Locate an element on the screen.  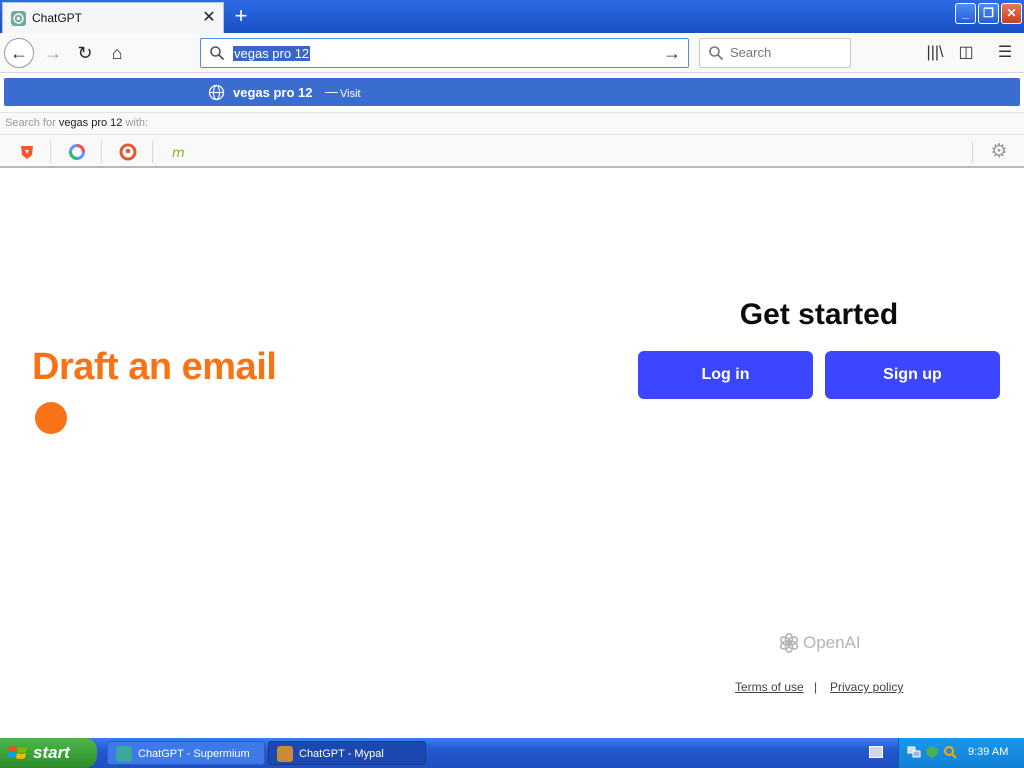
hero-dot is located at coordinates (51, 418).